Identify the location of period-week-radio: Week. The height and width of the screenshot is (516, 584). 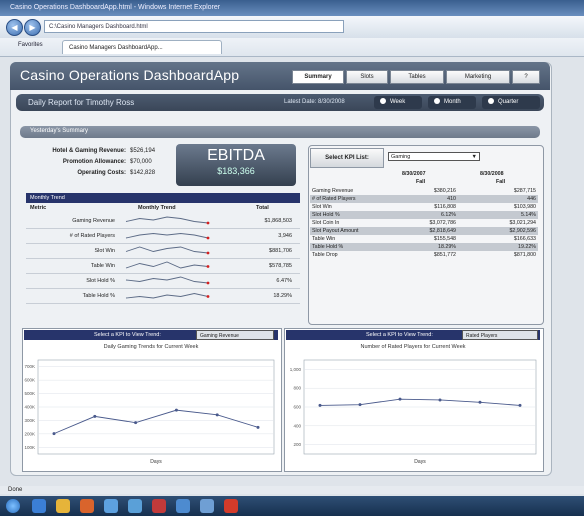
(398, 102).